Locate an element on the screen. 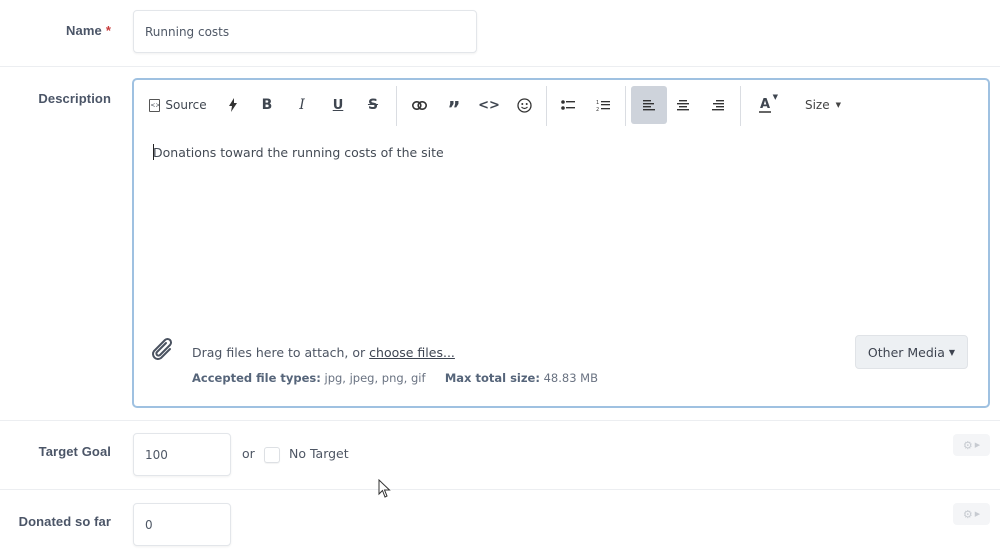 This screenshot has height=556, width=1000. align-right-button is located at coordinates (718, 105).